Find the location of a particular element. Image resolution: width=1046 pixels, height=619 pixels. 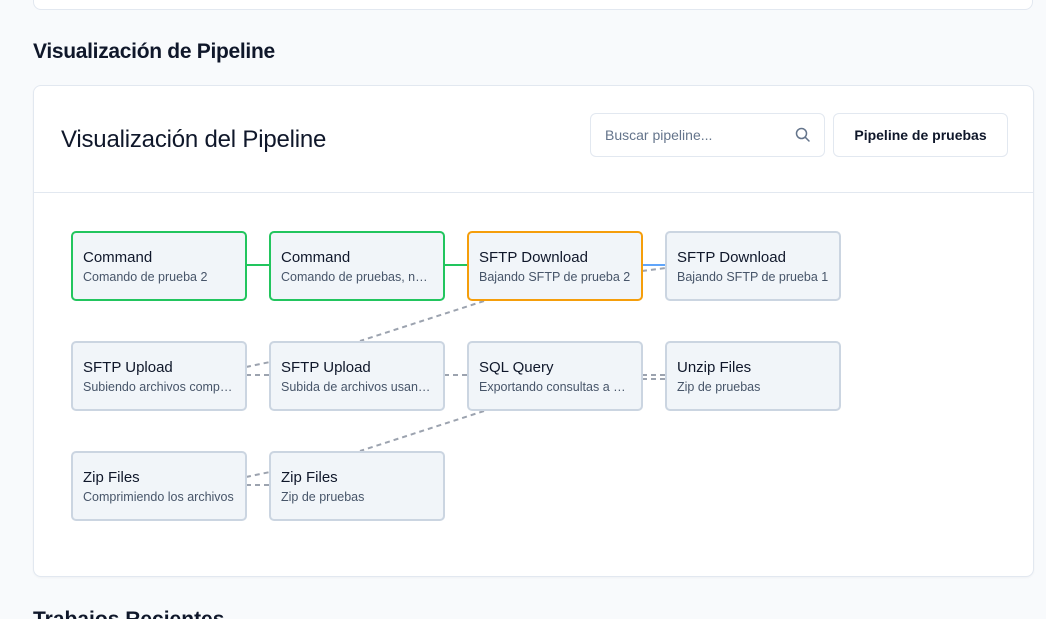

next-section-title: Trabajos Recientes is located at coordinates (128, 613).